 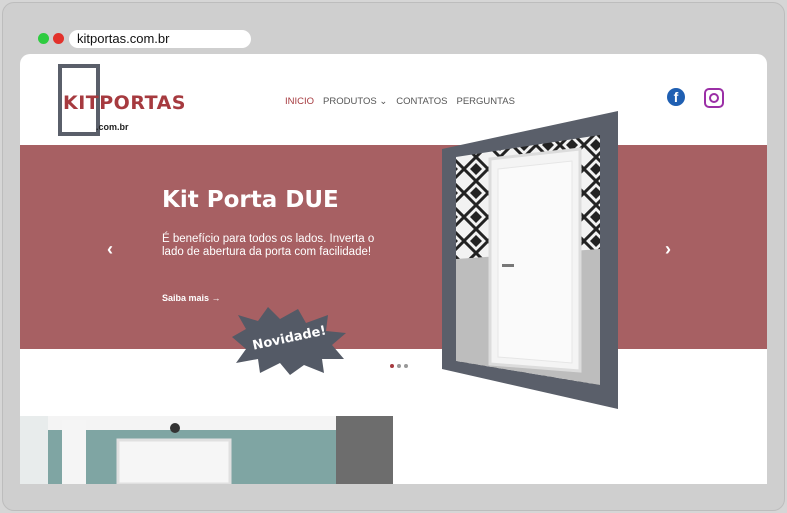 I want to click on carousel-prev-icon: ‹, so click(x=110, y=249).